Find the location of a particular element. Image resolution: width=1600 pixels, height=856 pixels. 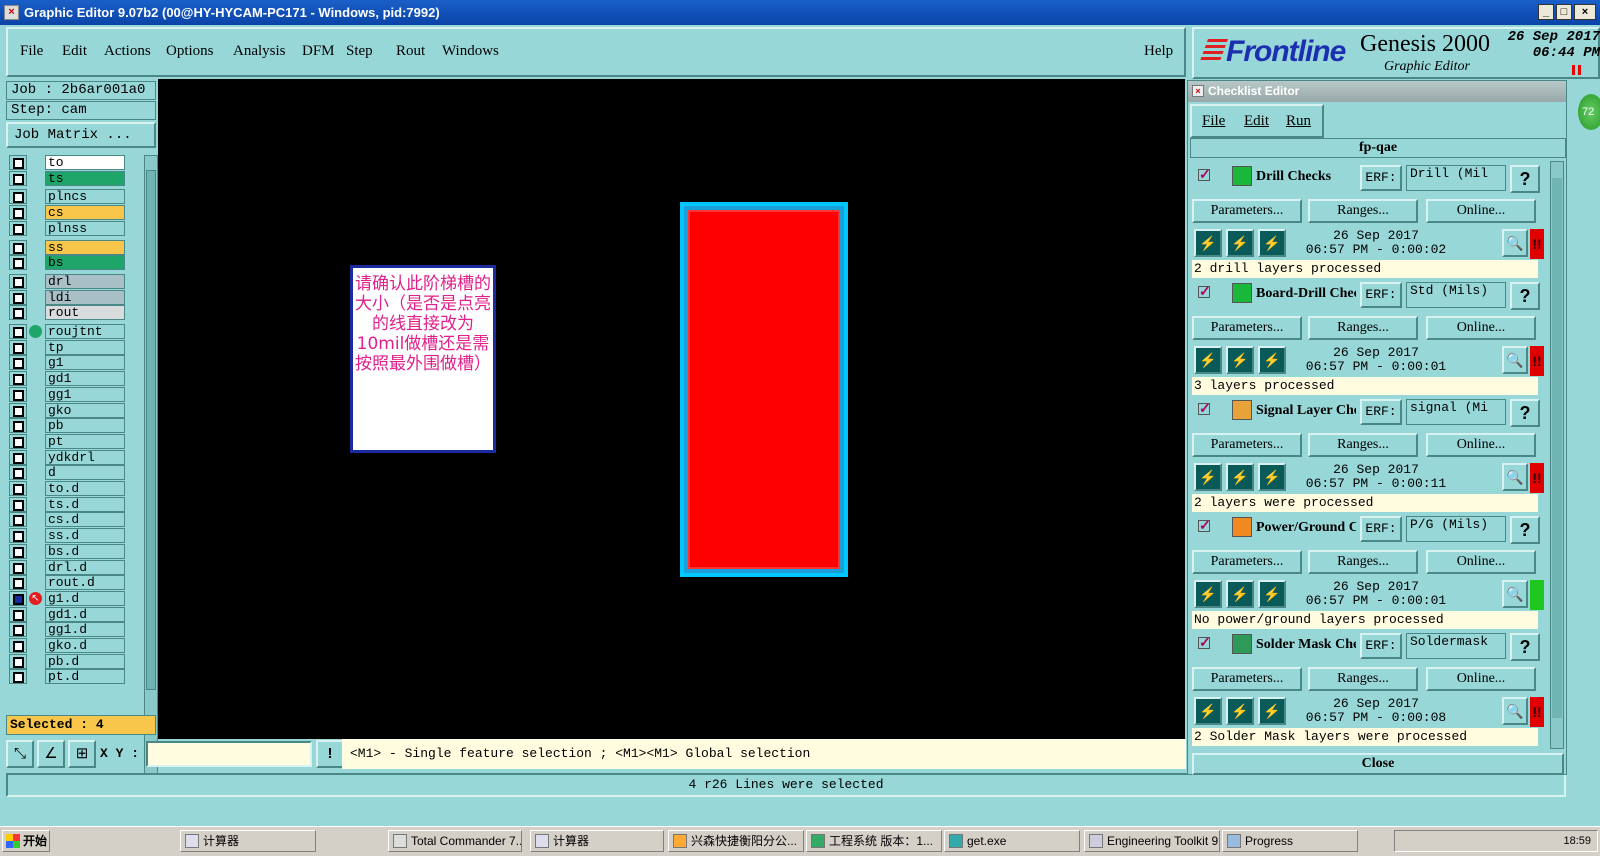

layer-row: drl.d is located at coordinates (75, 567).